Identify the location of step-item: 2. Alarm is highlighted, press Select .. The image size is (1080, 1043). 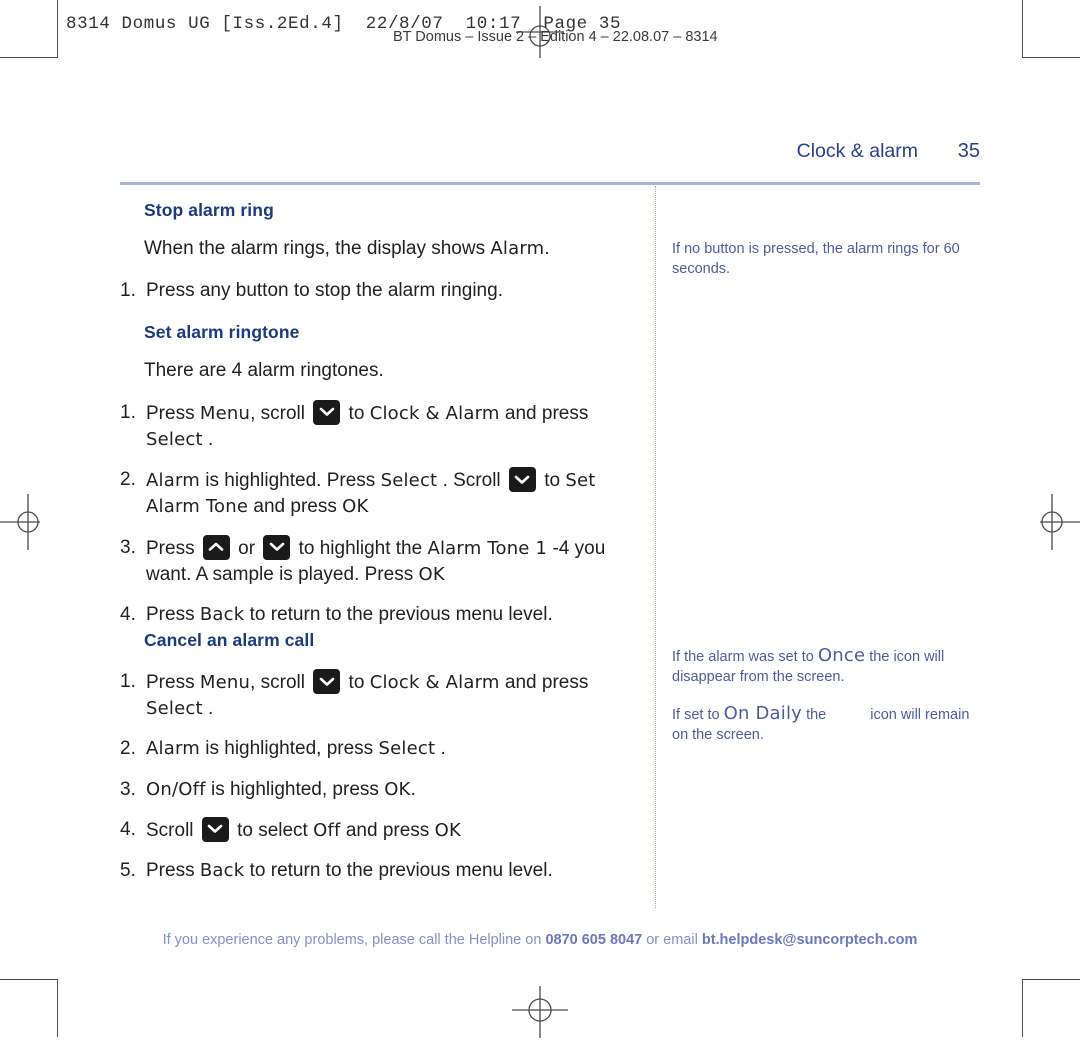
(380, 749).